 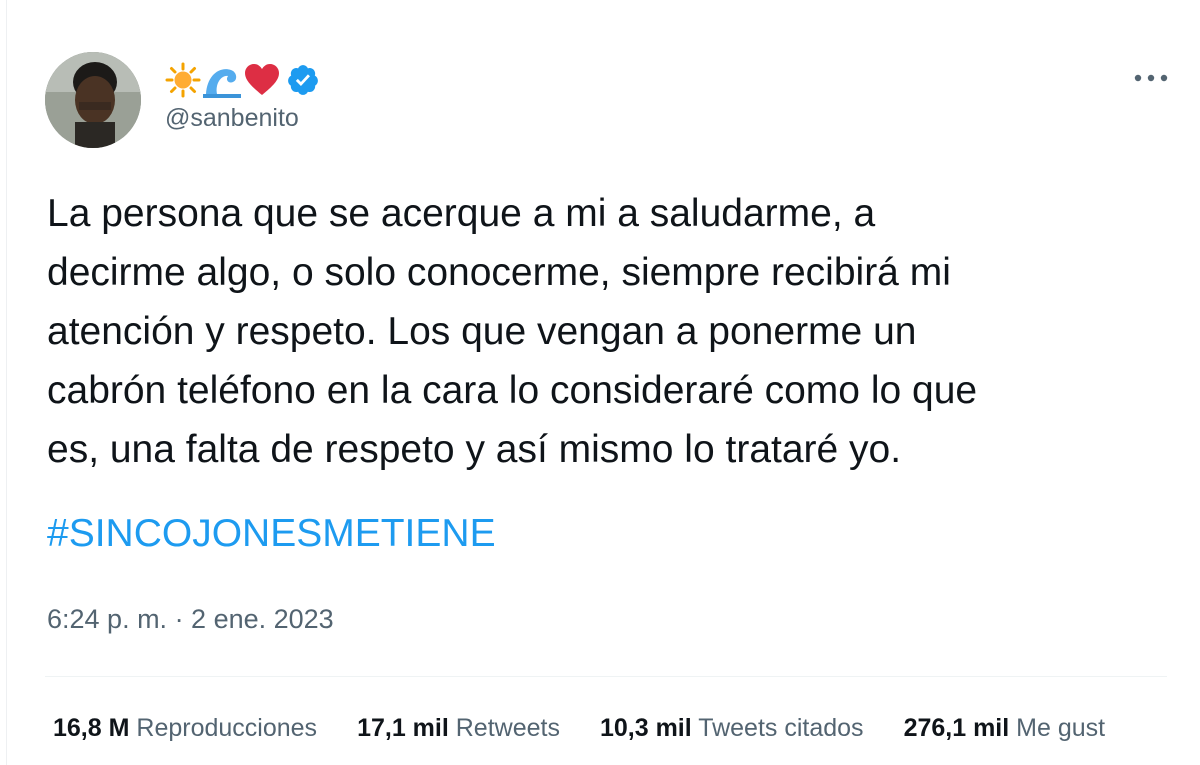 What do you see at coordinates (1061, 728) in the screenshot?
I see `stat-label: Me gust` at bounding box center [1061, 728].